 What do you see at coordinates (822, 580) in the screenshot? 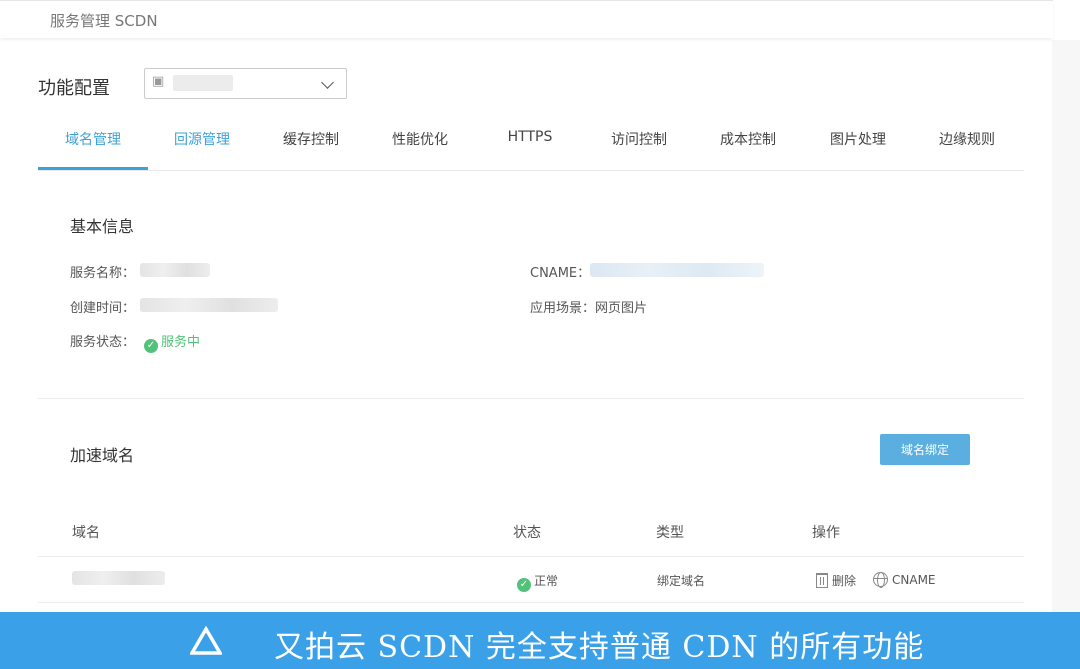
I see `trash-icon` at bounding box center [822, 580].